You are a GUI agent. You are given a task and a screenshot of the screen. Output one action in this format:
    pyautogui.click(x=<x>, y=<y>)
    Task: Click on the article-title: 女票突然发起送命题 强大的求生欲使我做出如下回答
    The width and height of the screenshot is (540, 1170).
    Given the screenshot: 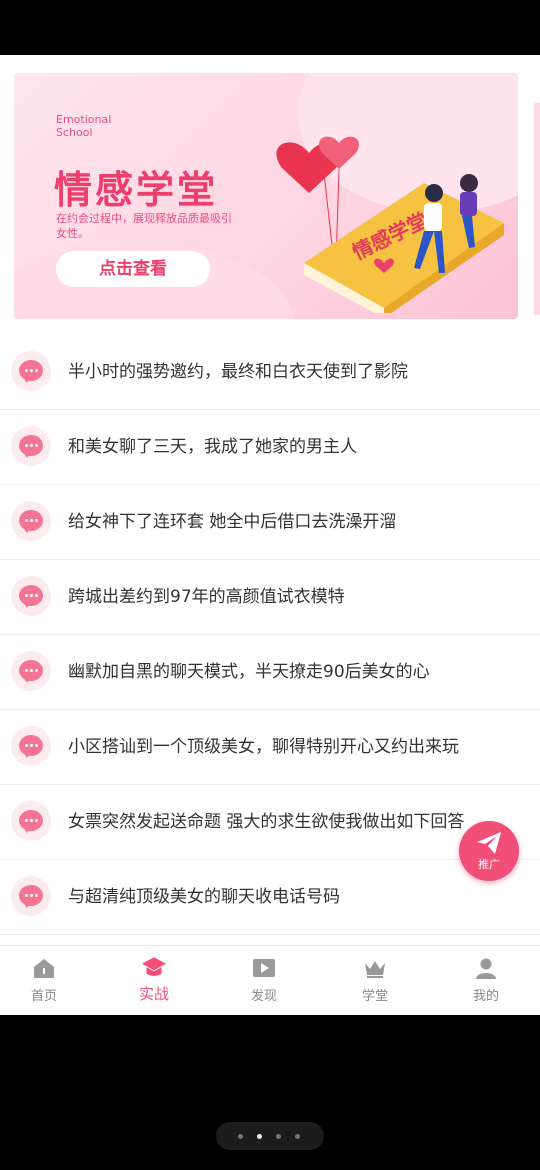 What is the action you would take?
    pyautogui.click(x=266, y=822)
    